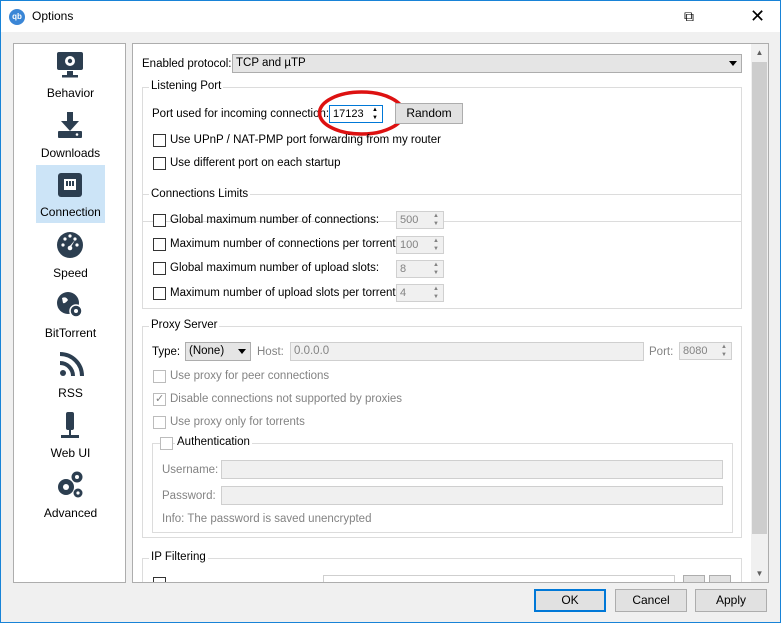  I want to click on plug-icon, so click(70, 425).